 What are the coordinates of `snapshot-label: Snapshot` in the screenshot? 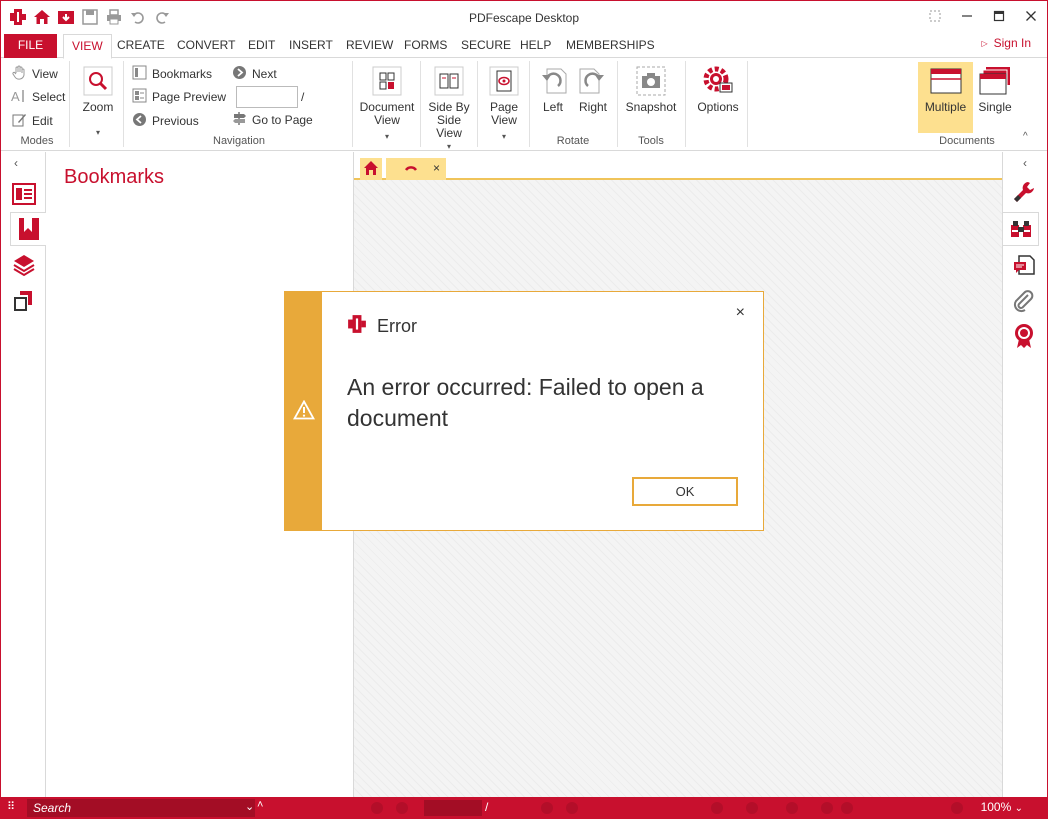 It's located at (651, 107).